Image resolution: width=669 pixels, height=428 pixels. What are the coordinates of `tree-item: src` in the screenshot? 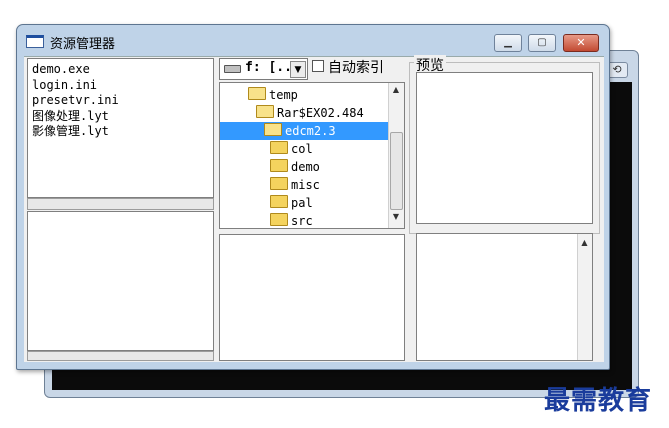 It's located at (312, 221).